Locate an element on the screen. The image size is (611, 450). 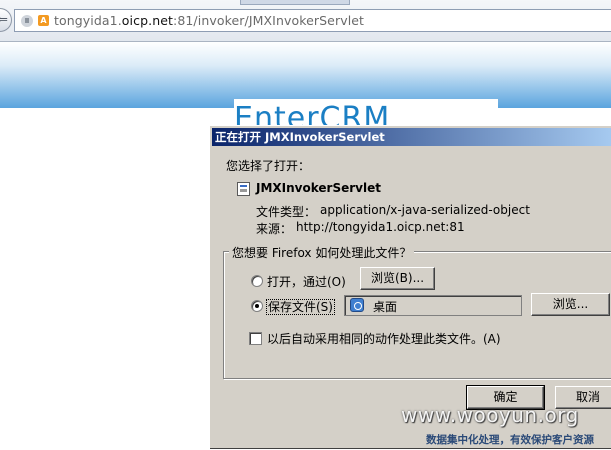
file-icon is located at coordinates (243, 189).